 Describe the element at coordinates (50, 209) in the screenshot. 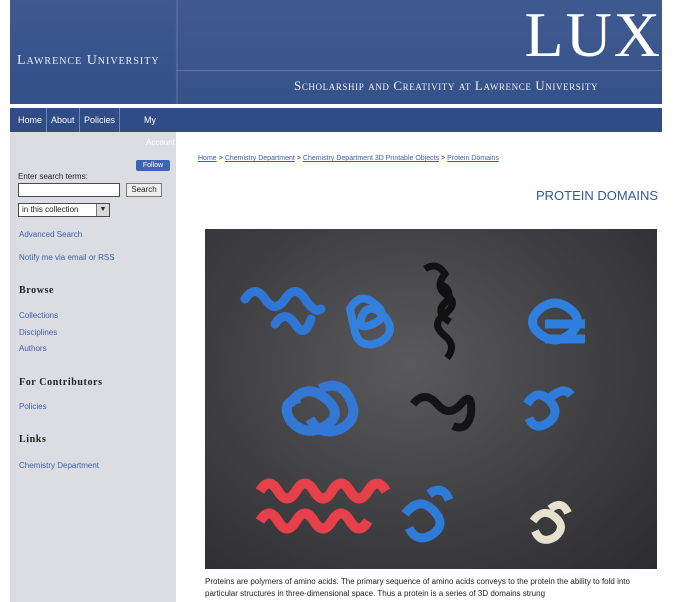

I see `search-scope-value: in this collection` at that location.